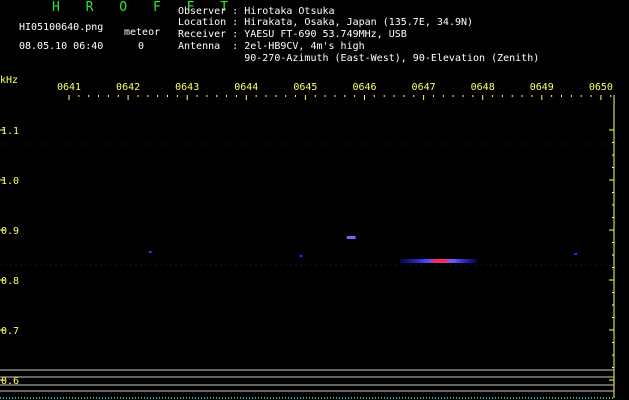 This screenshot has height=400, width=629. Describe the element at coordinates (601, 87) in the screenshot. I see `x-tick-label: 0650` at that location.